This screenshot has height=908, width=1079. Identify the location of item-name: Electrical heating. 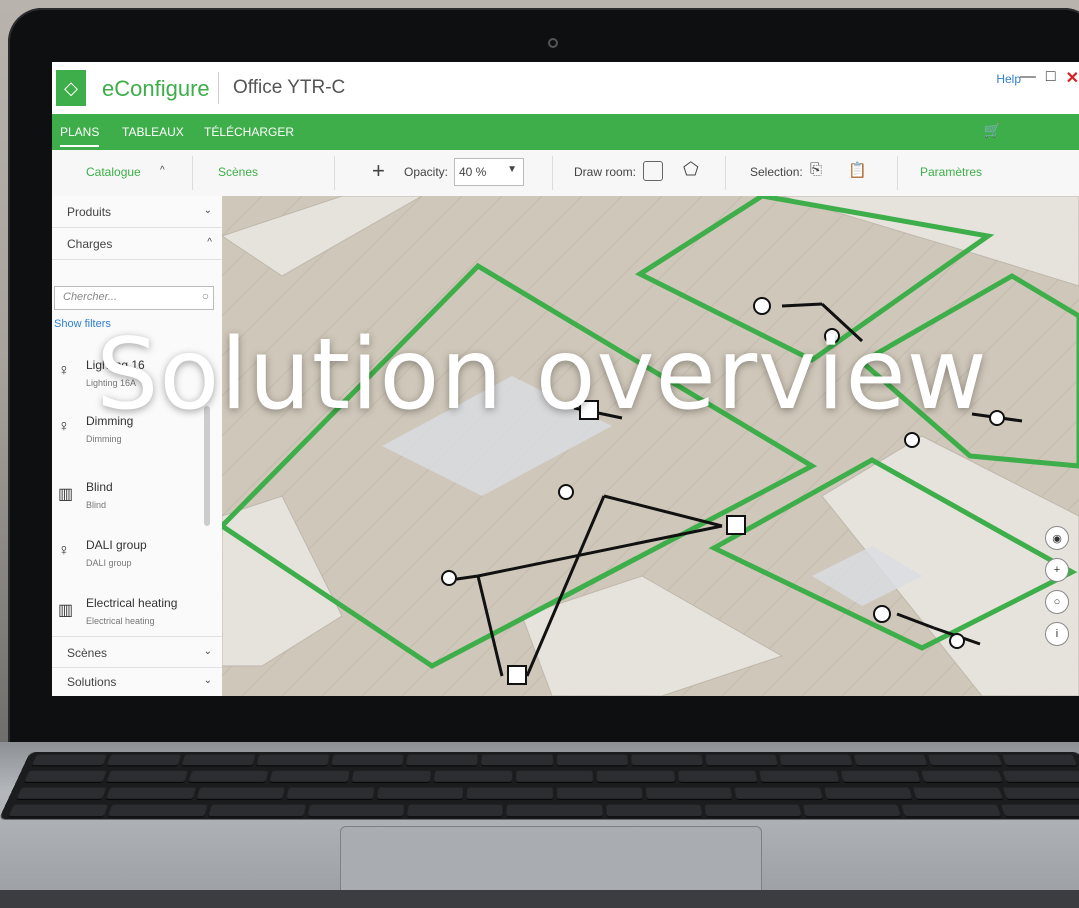
(132, 603).